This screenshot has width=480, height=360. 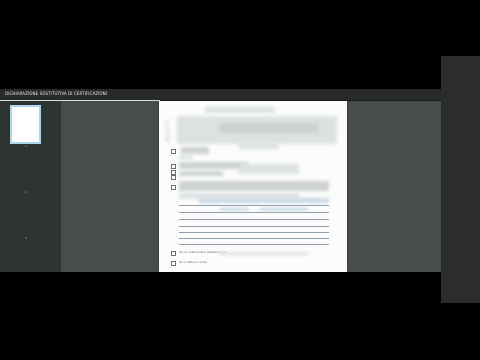 What do you see at coordinates (26, 146) in the screenshot?
I see `thumbnail-number: 1` at bounding box center [26, 146].